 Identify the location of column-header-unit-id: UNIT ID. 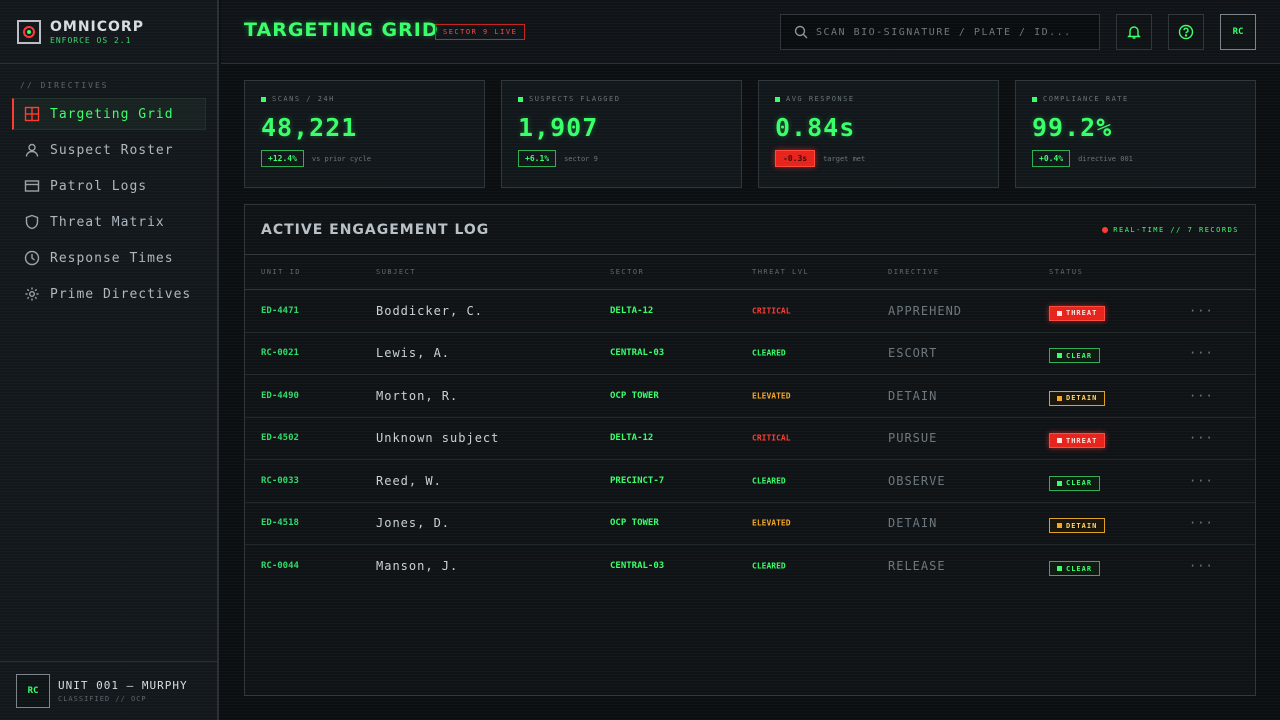
(281, 272).